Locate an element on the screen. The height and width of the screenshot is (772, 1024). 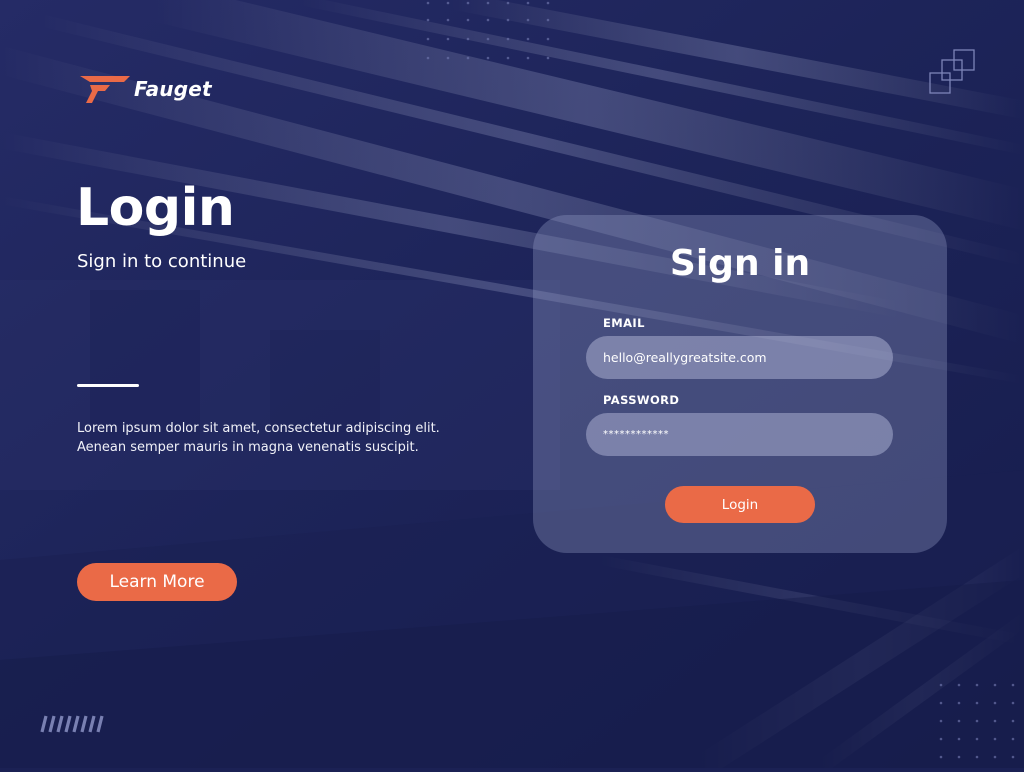
password-label: PASSWORD is located at coordinates (641, 400).